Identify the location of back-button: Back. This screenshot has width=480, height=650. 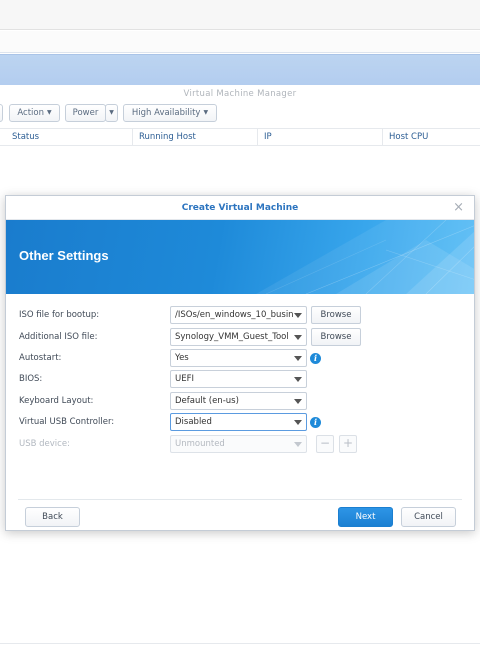
(52, 517).